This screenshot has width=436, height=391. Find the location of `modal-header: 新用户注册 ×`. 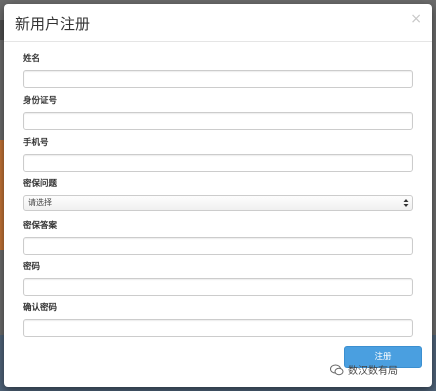

modal-header: 新用户注册 × is located at coordinates (218, 23).